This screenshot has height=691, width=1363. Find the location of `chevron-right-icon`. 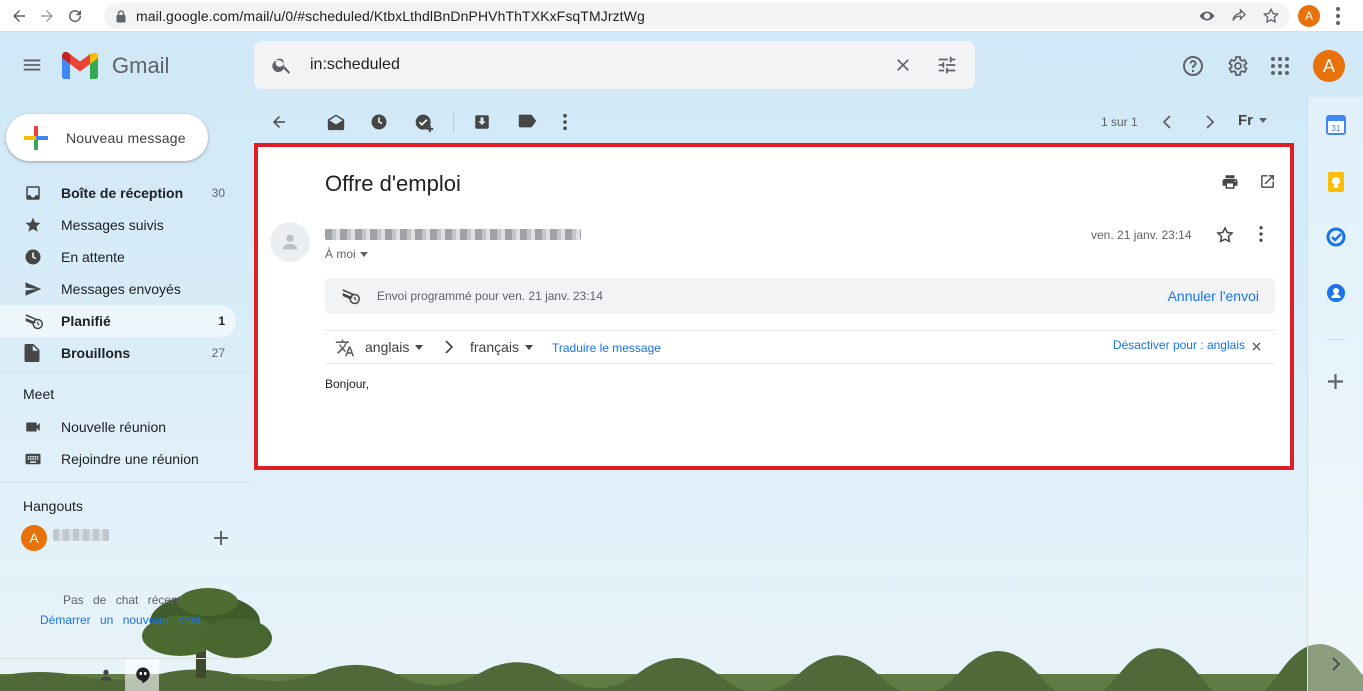

chevron-right-icon is located at coordinates (448, 347).